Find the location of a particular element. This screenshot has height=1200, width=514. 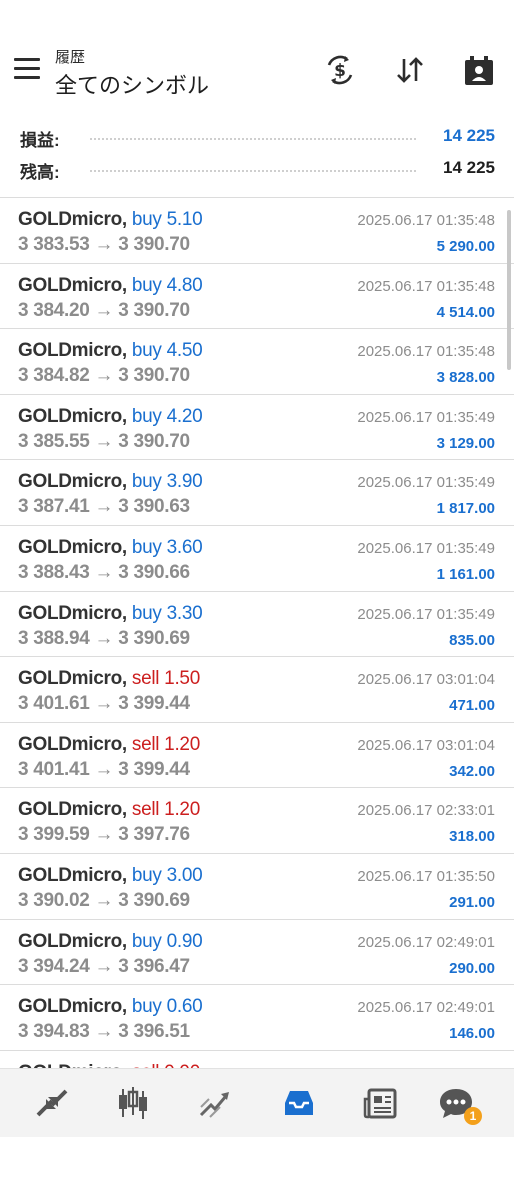

trade-symbol: GOLDmicro, buy 3.90 is located at coordinates (110, 482).